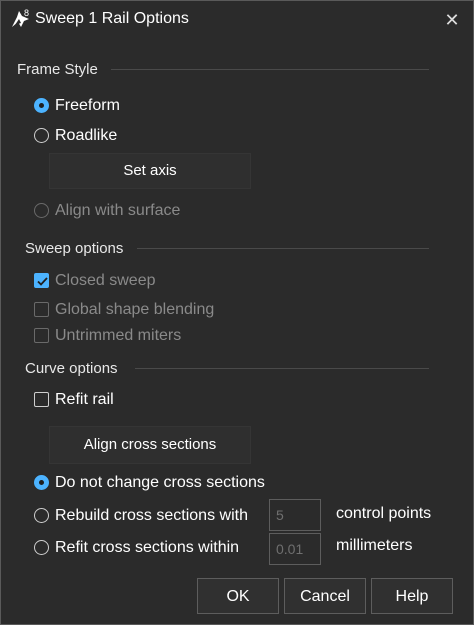 The height and width of the screenshot is (625, 474). What do you see at coordinates (71, 368) in the screenshot?
I see `curve-options-heading: Curve options` at bounding box center [71, 368].